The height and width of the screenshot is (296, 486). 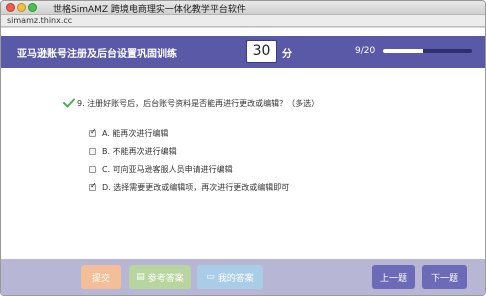 I want to click on next-question-label: 下一题, so click(x=444, y=278).